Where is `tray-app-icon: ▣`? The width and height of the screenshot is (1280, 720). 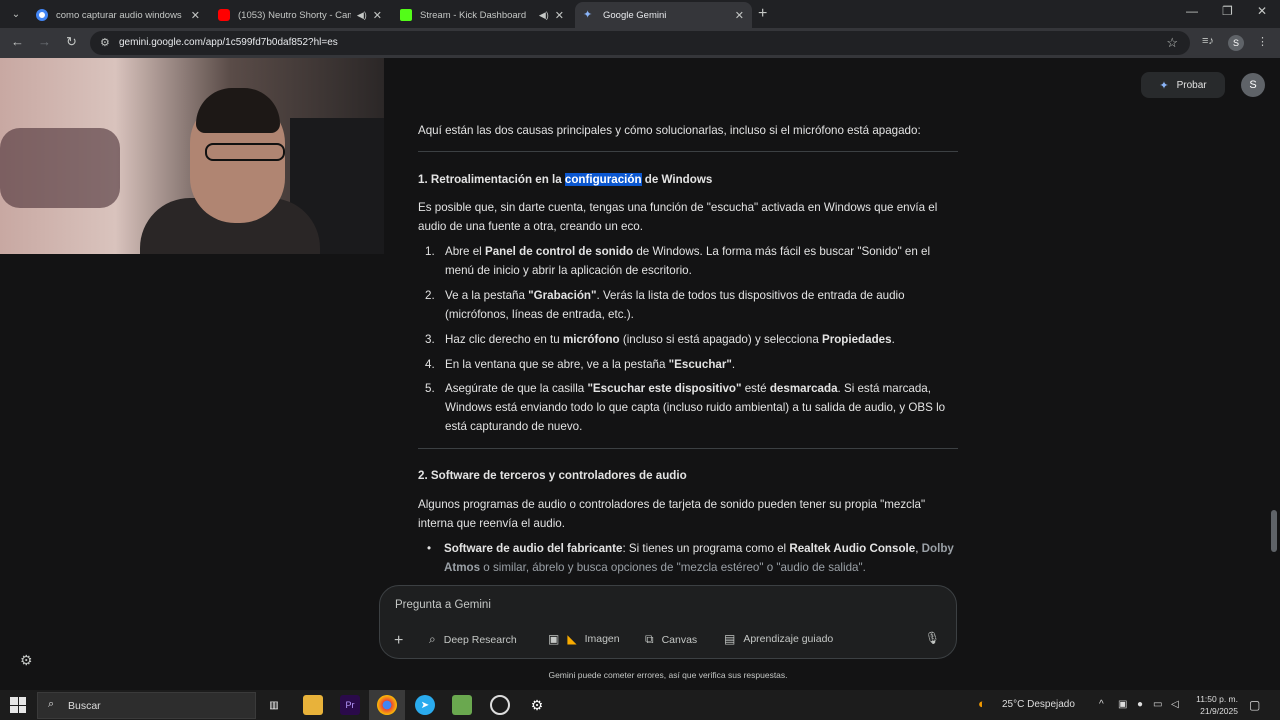 tray-app-icon: ▣ is located at coordinates (1122, 704).